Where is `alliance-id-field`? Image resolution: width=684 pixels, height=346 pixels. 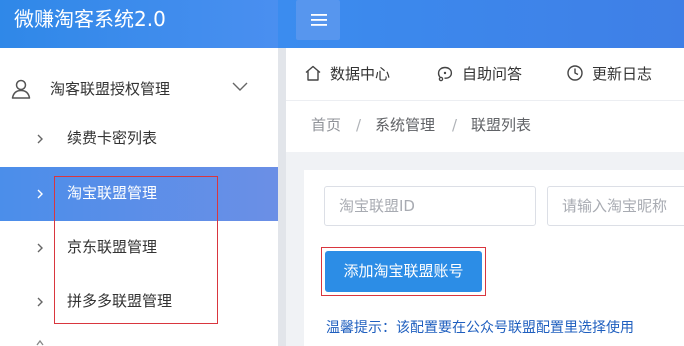 alliance-id-field is located at coordinates (430, 206).